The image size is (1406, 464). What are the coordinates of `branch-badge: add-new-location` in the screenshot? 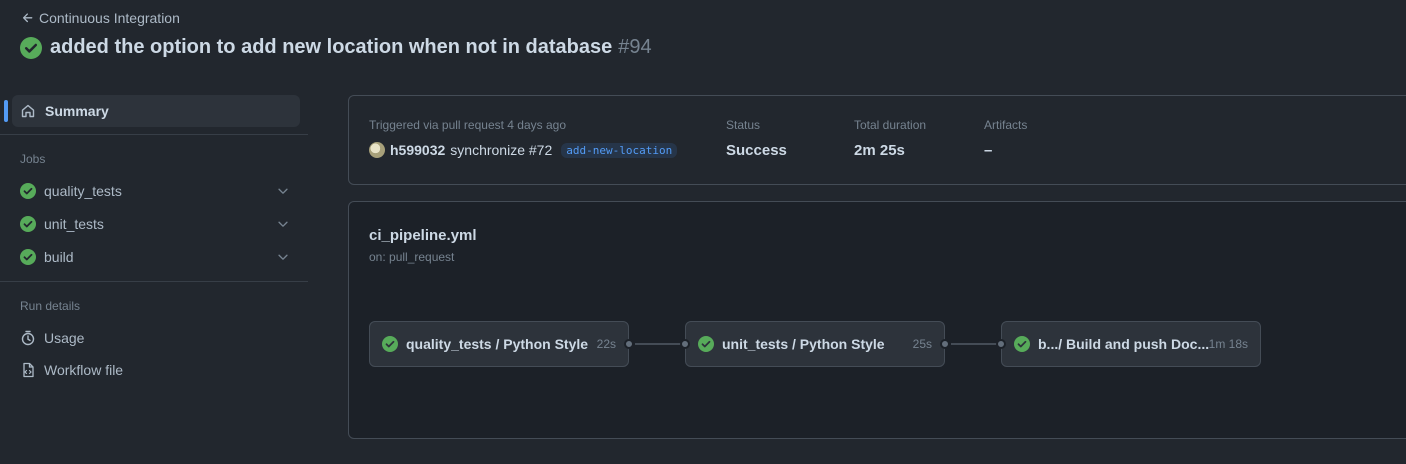 It's located at (619, 150).